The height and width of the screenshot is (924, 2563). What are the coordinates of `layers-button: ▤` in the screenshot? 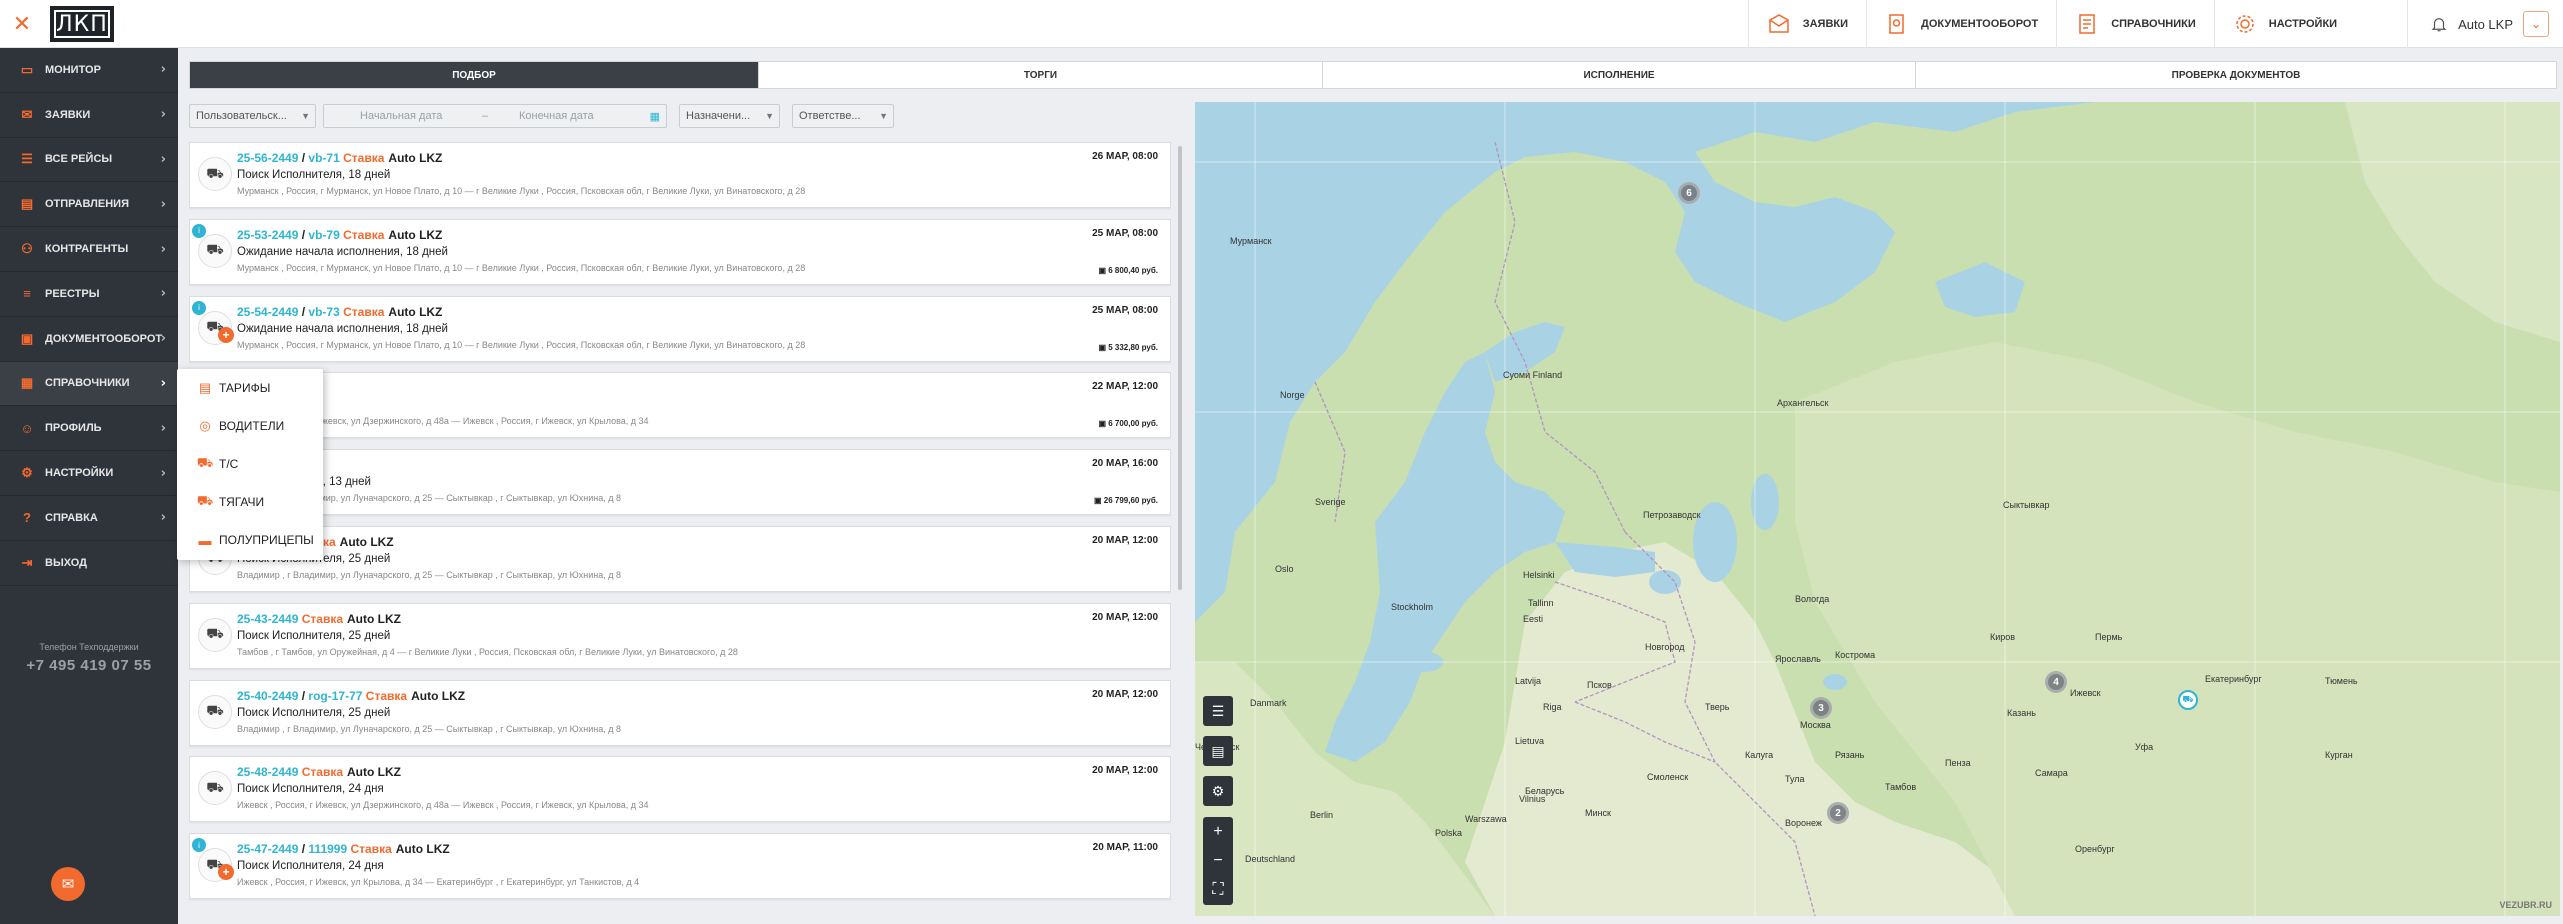 It's located at (1218, 751).